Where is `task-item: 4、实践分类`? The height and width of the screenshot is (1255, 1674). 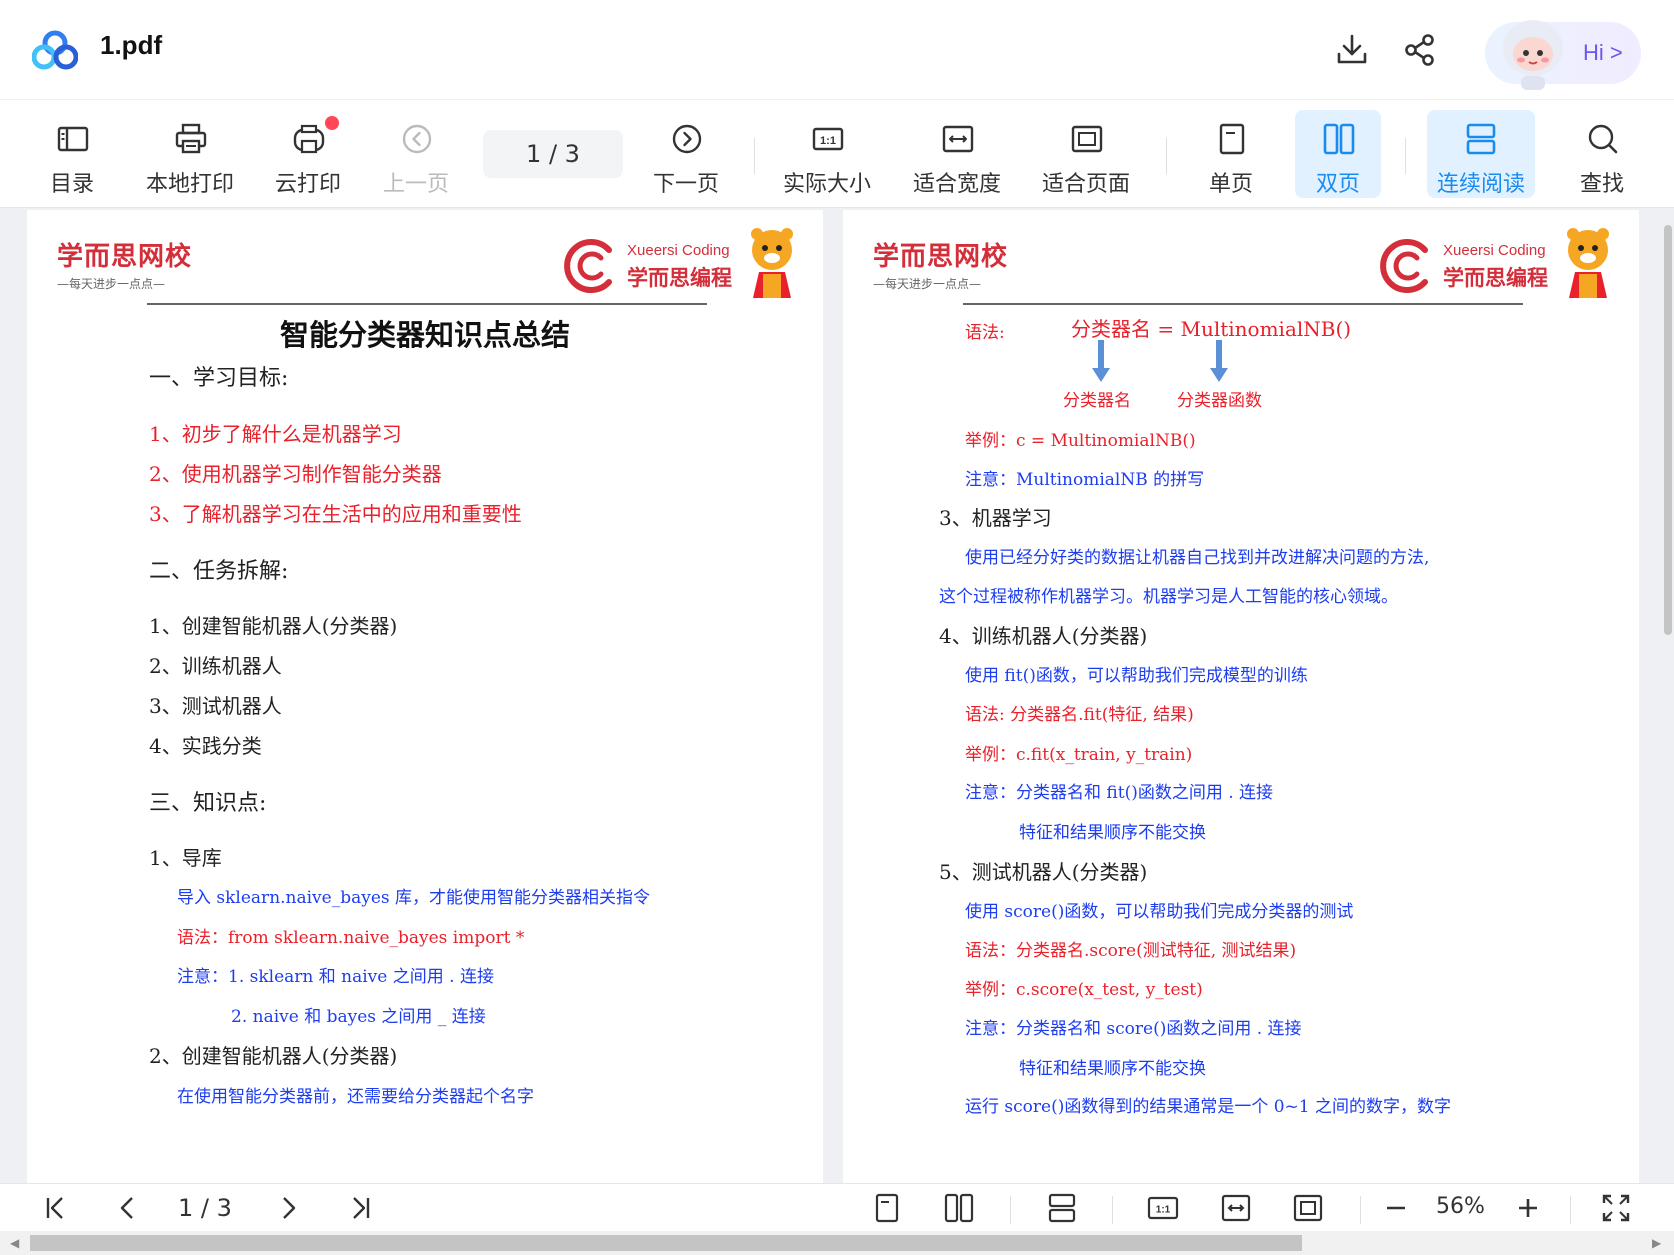
task-item: 4、实践分类 is located at coordinates (205, 746).